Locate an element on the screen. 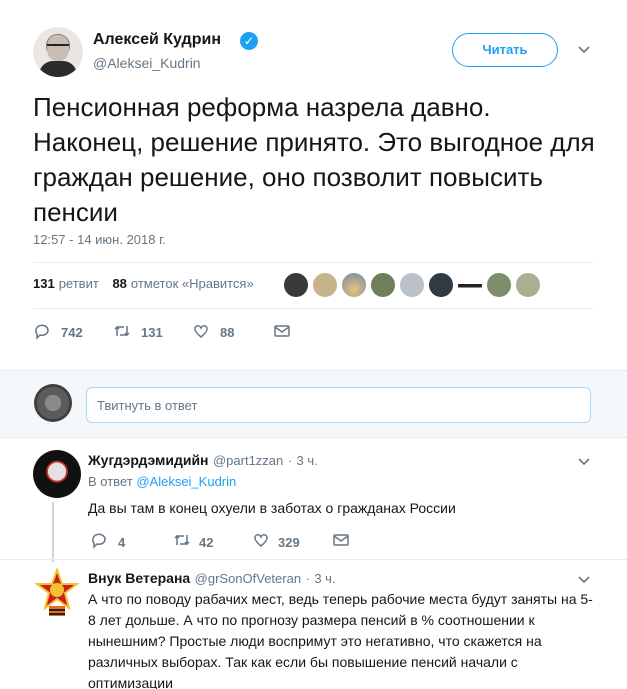 The height and width of the screenshot is (689, 627). reply-author-handle: @grSonOfVeteran is located at coordinates (248, 578).